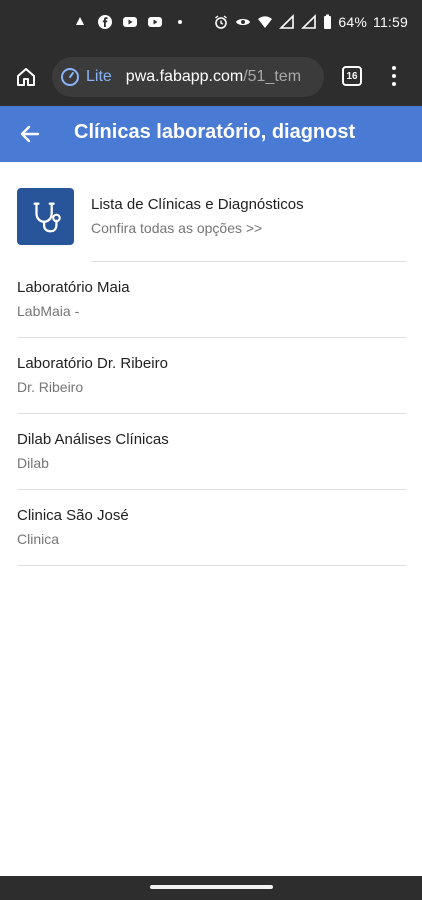 This screenshot has height=900, width=422. What do you see at coordinates (327, 22) in the screenshot?
I see `battery-icon` at bounding box center [327, 22].